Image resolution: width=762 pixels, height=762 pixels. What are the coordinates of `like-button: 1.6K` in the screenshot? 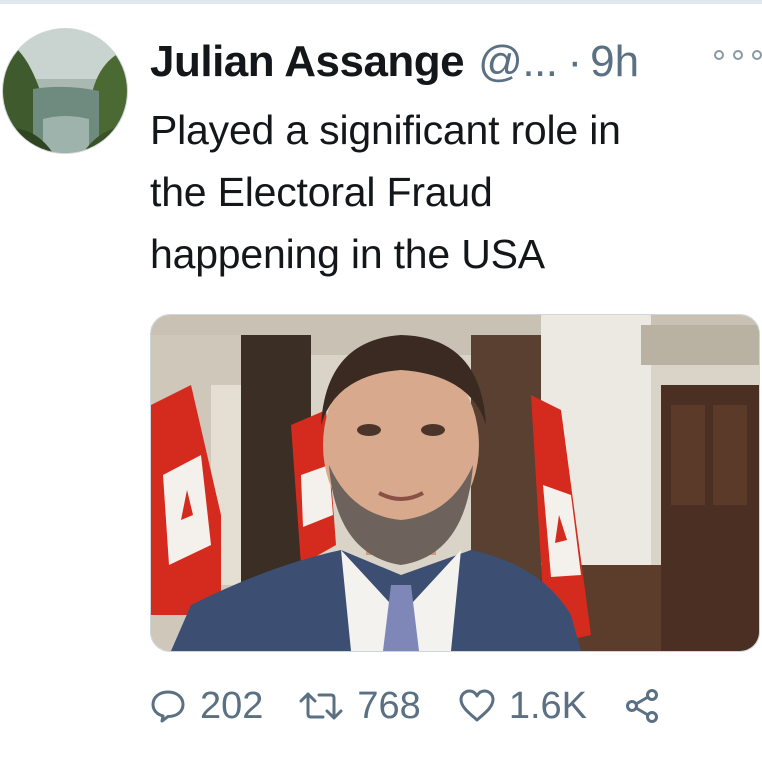 It's located at (523, 706).